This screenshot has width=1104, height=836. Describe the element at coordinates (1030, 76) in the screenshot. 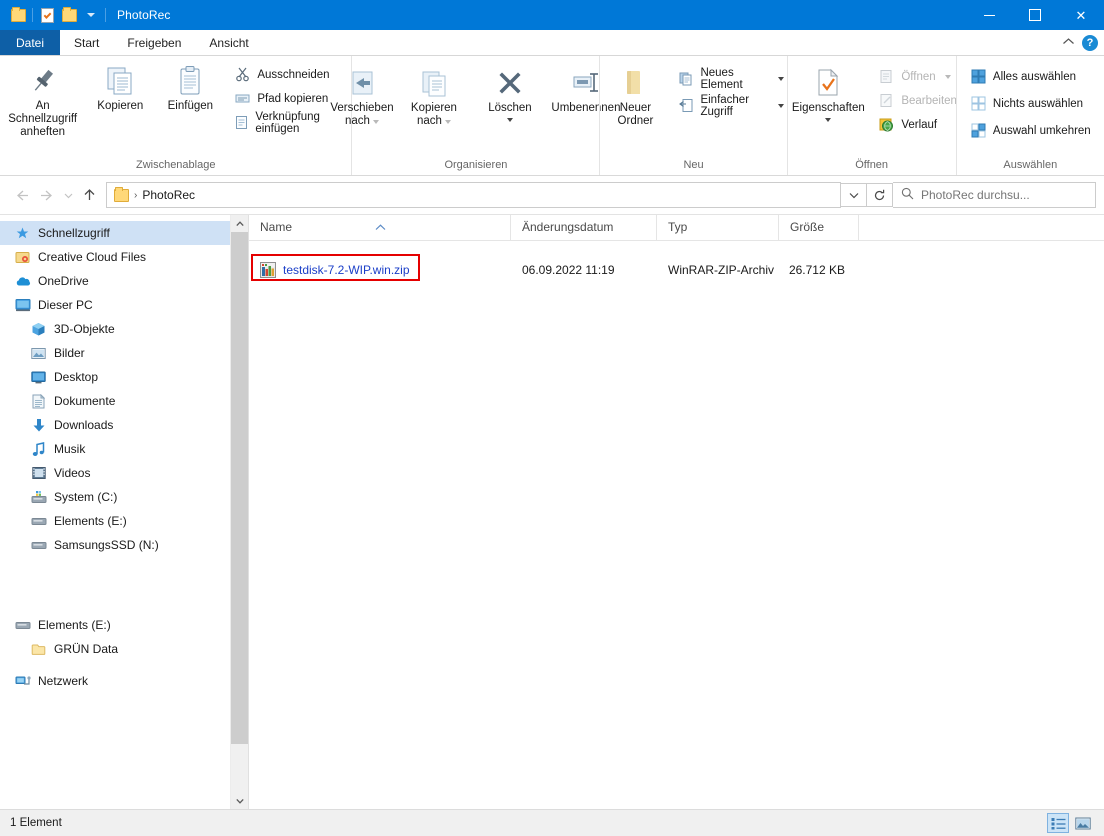

I see `select-all-button: Alles auswählen` at that location.